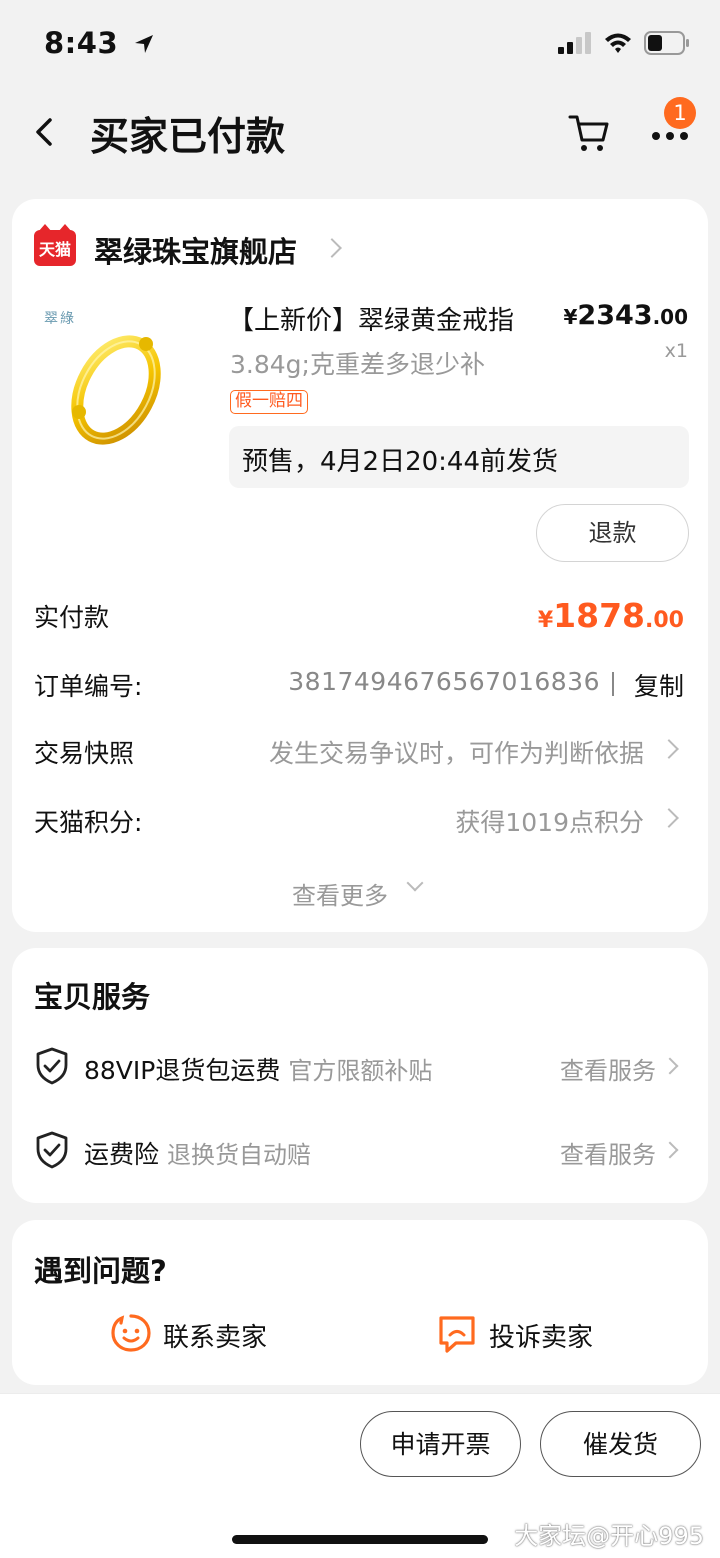 This screenshot has width=720, height=1558. I want to click on watermark: 大家坛@开心995, so click(609, 1536).